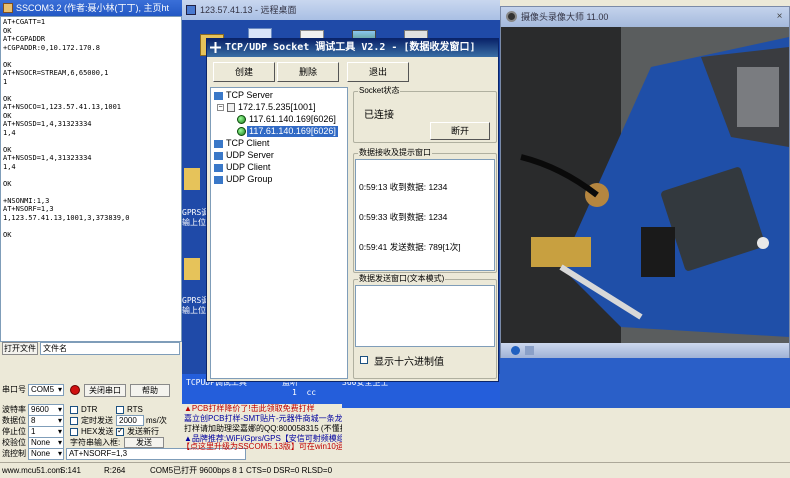 This screenshot has width=790, height=478. What do you see at coordinates (197, 470) in the screenshot?
I see `status-port: COM5已打开 9600bps 8 1` at bounding box center [197, 470].